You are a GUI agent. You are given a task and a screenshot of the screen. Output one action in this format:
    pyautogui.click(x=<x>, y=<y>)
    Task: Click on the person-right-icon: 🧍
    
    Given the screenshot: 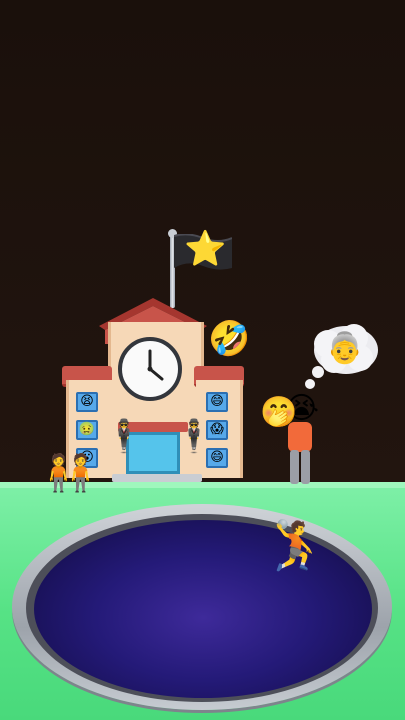 What is the action you would take?
    pyautogui.click(x=80, y=474)
    